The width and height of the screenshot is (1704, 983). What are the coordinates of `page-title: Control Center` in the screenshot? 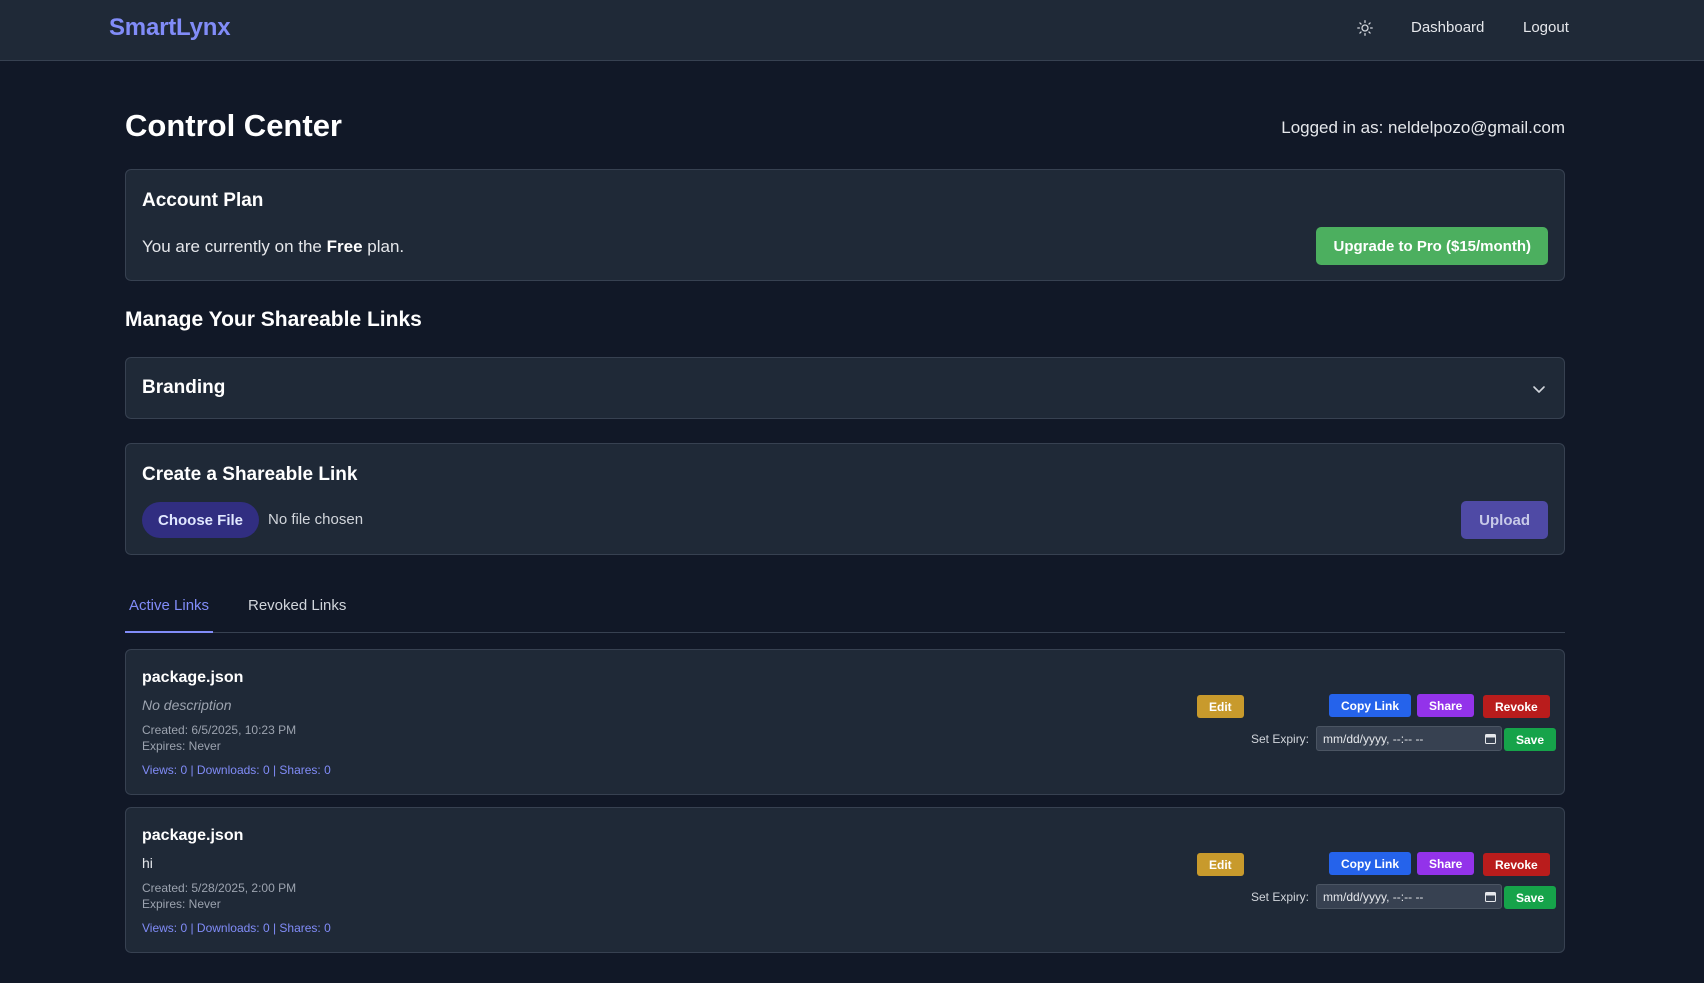 It's located at (233, 125).